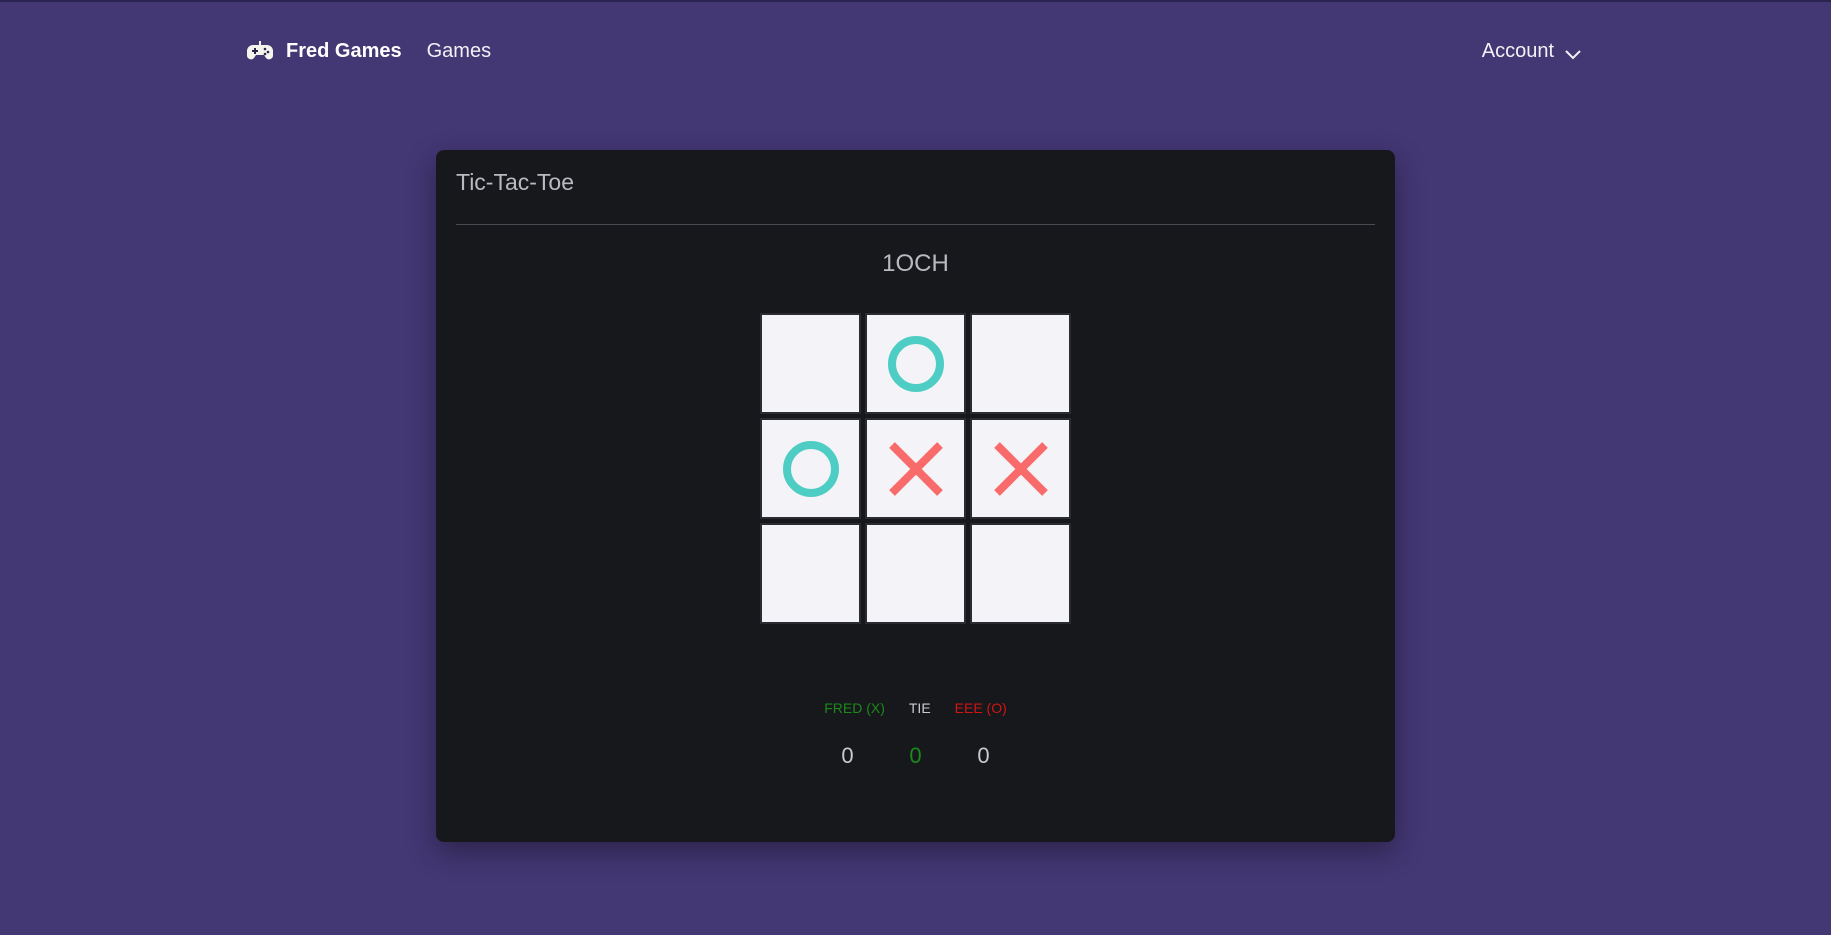 The height and width of the screenshot is (935, 1831). Describe the element at coordinates (459, 51) in the screenshot. I see `nav-games-link: Games` at that location.